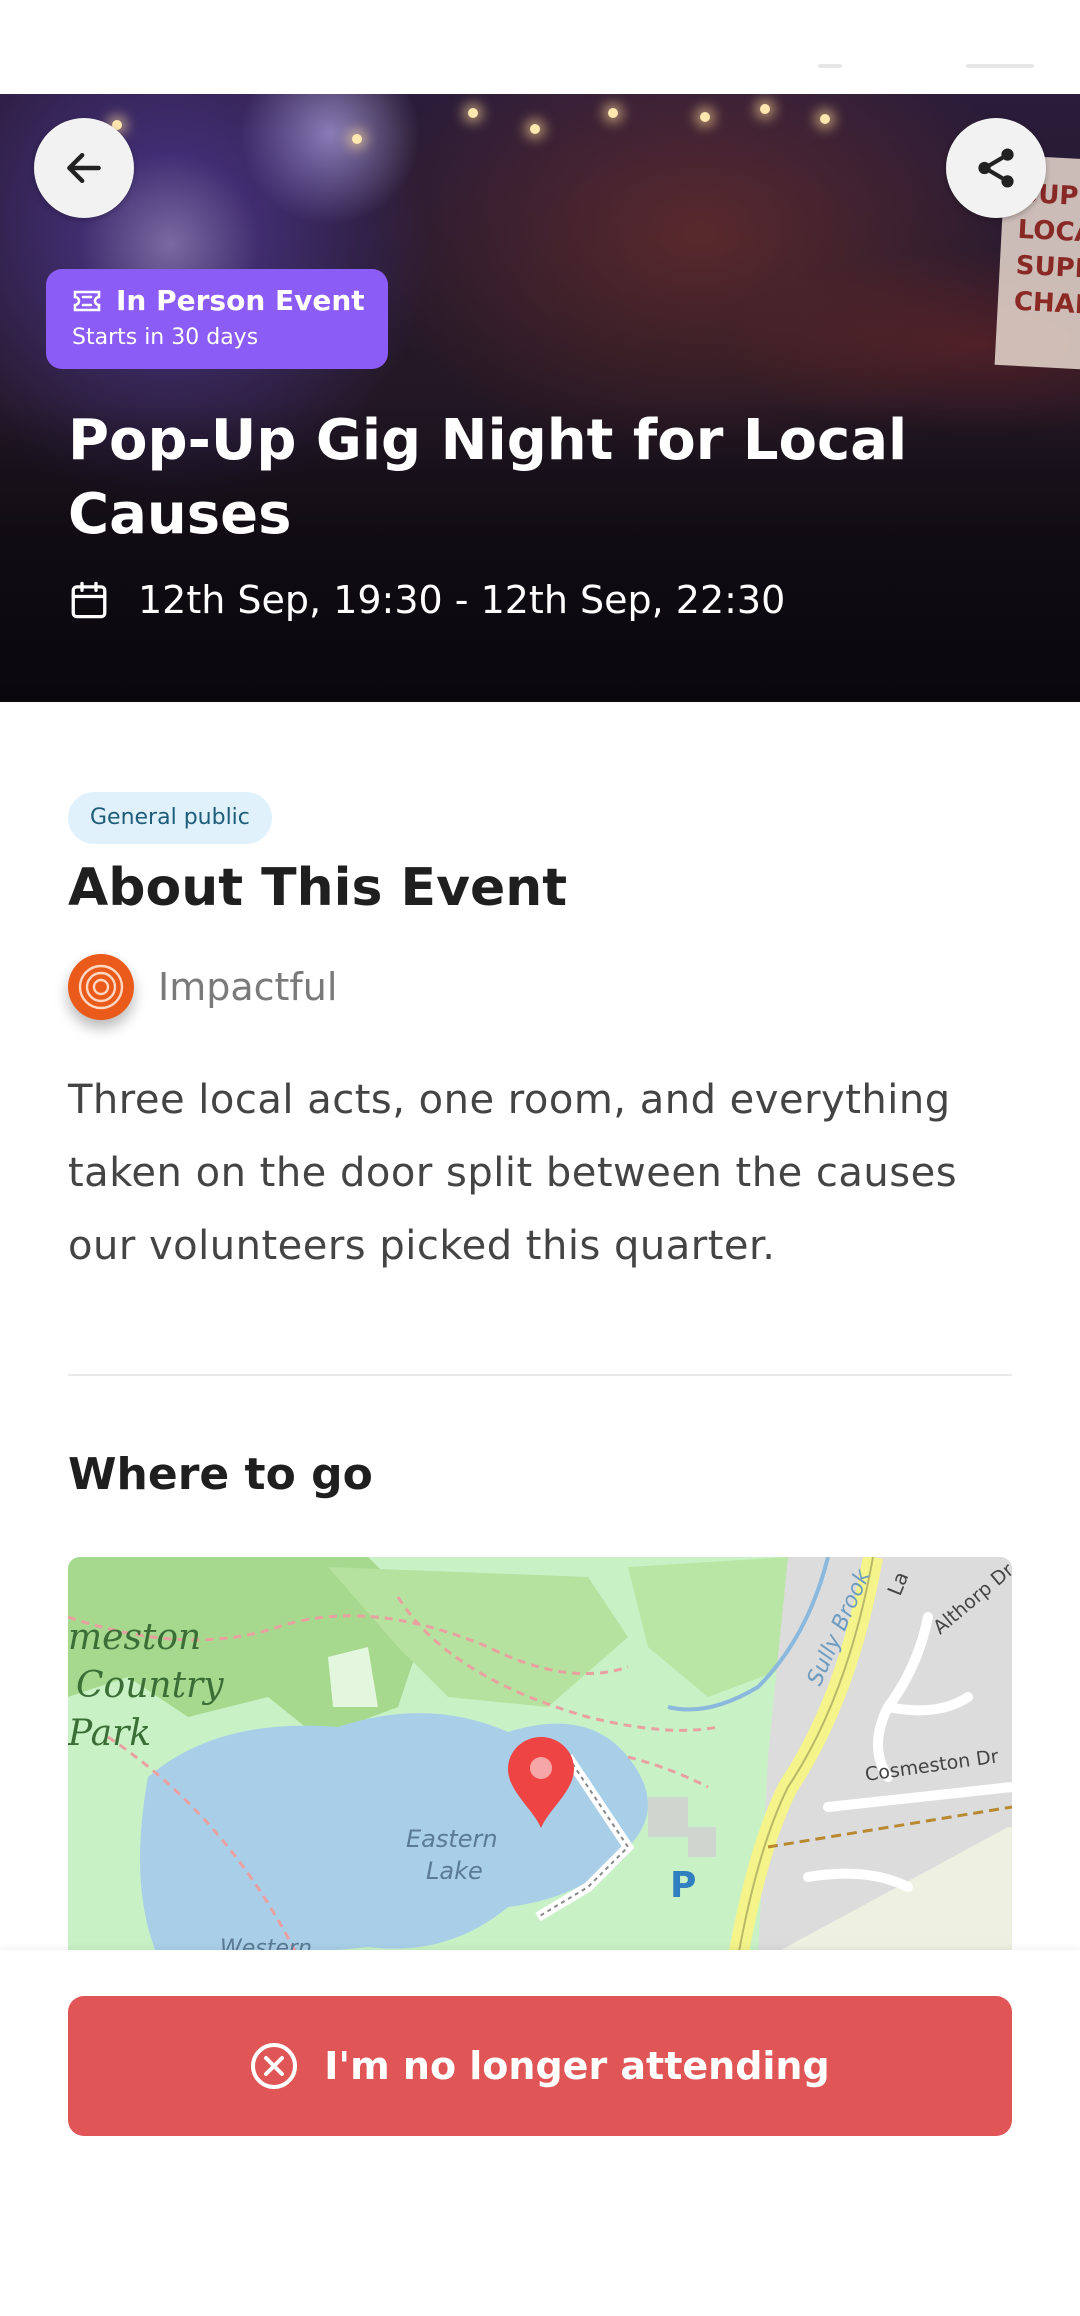 The image size is (1080, 2316). Describe the element at coordinates (170, 818) in the screenshot. I see `audience-badge: General public` at that location.